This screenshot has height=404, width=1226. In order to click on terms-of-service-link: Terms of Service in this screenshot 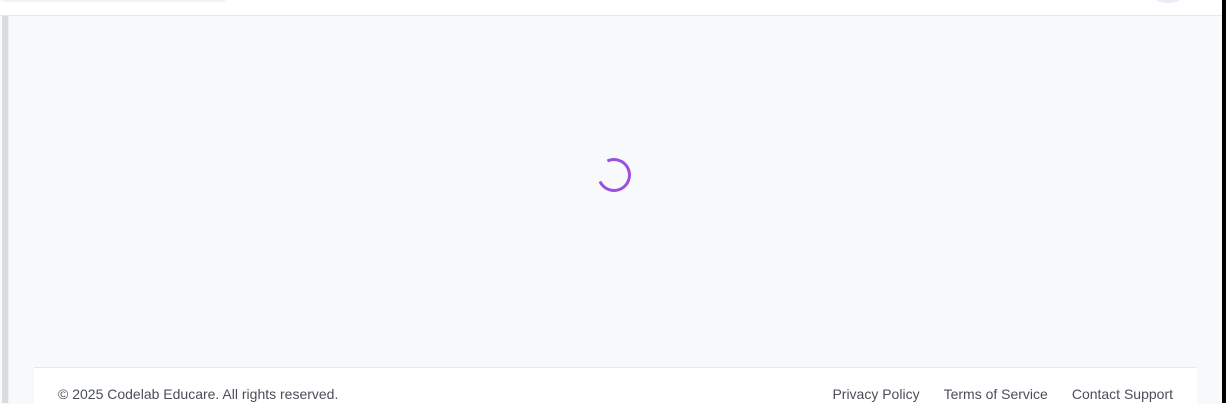, I will do `click(996, 394)`.